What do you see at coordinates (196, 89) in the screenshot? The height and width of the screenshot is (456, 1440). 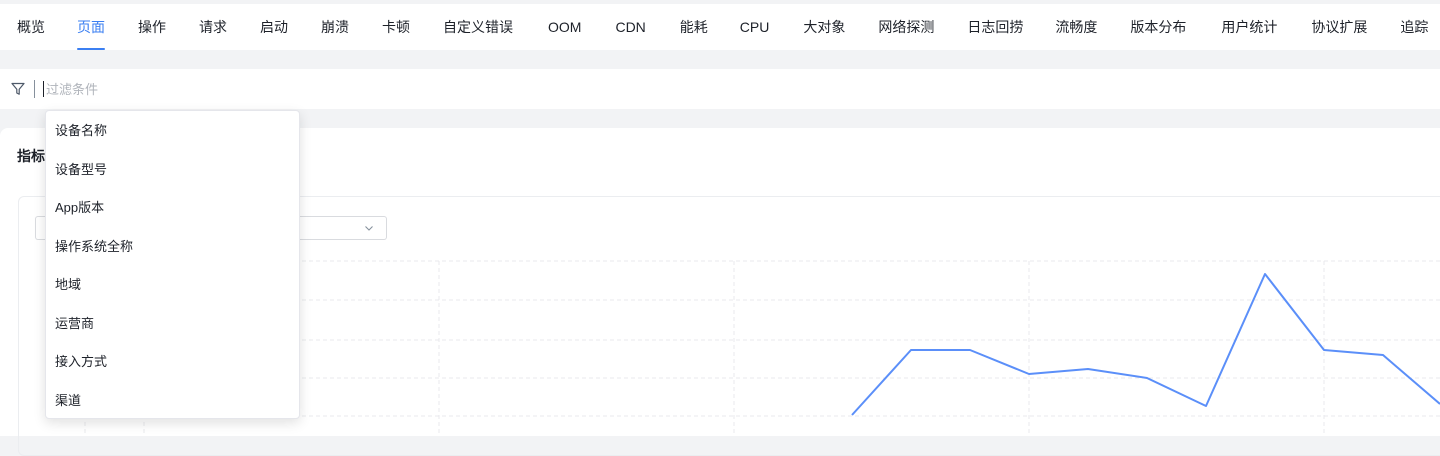 I see `filter-input` at bounding box center [196, 89].